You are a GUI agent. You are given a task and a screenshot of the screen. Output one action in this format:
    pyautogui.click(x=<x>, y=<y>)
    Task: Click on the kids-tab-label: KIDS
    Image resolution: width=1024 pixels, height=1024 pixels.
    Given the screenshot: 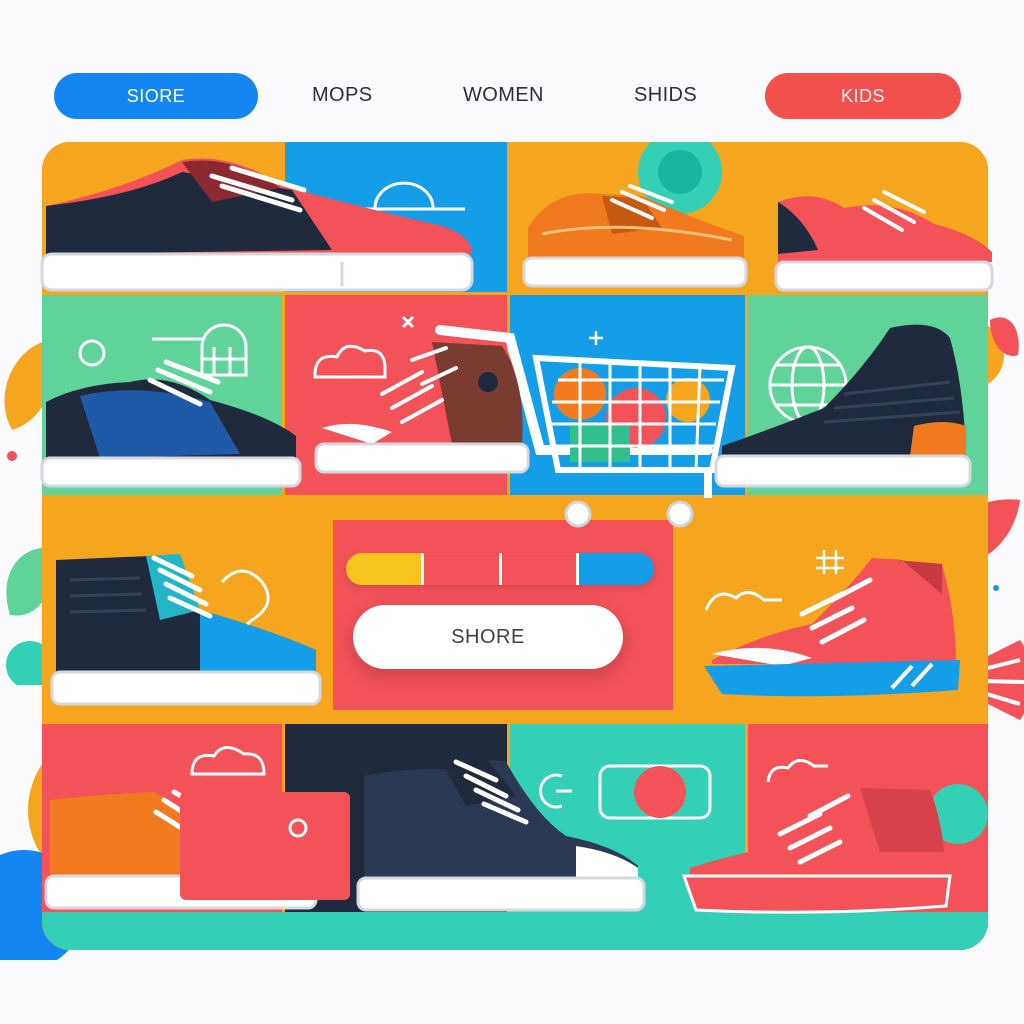 What is the action you would take?
    pyautogui.click(x=862, y=95)
    